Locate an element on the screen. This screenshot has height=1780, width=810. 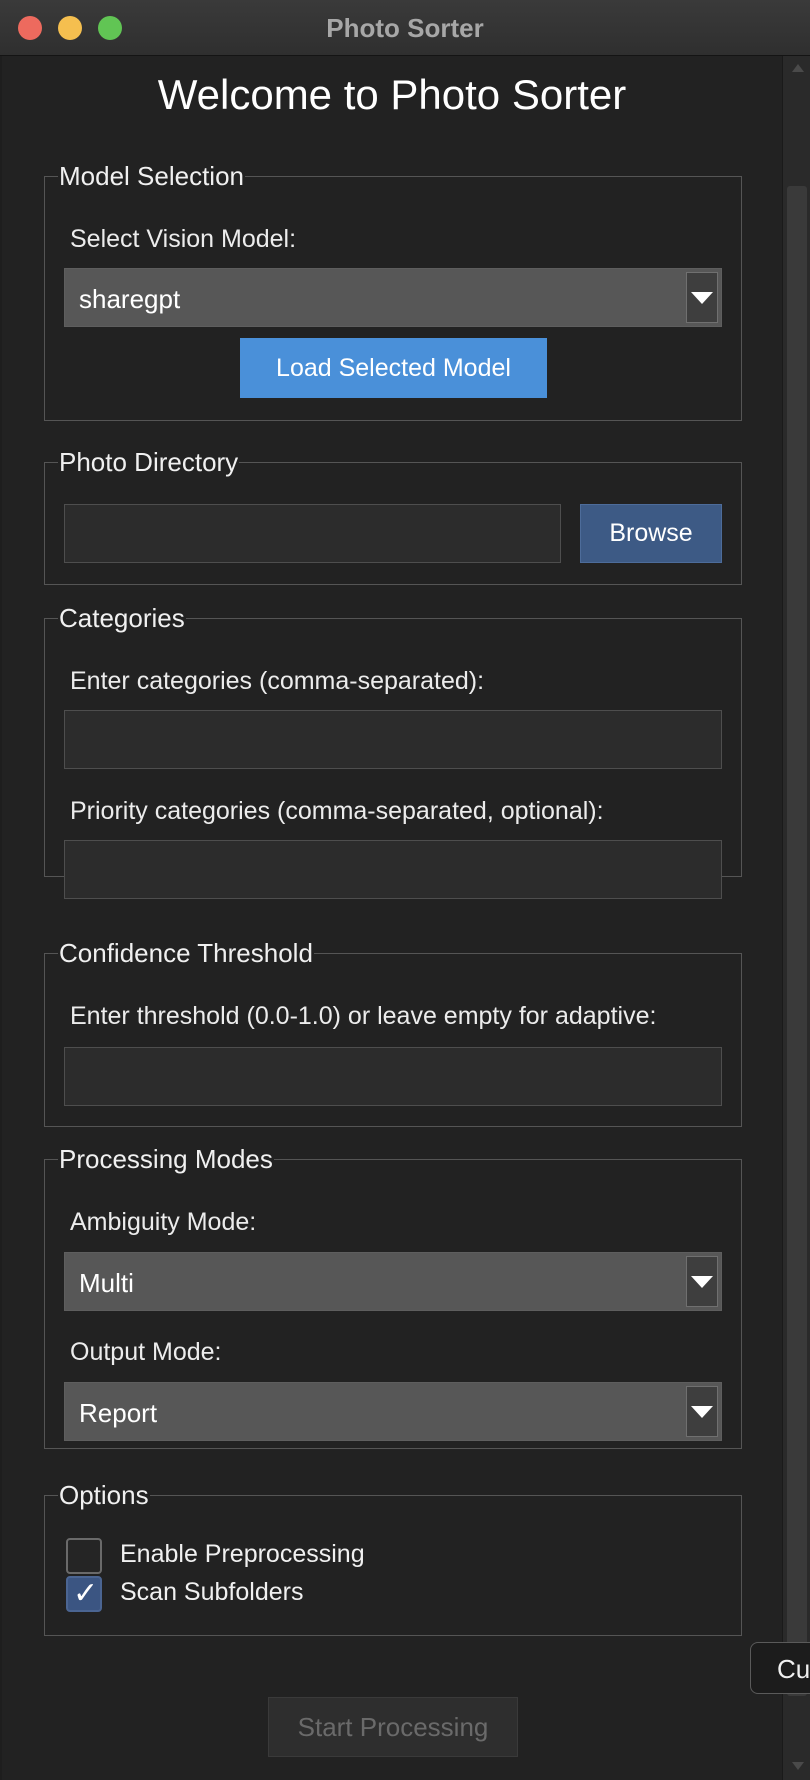
load-selected-model-button: Load Selected Model is located at coordinates (393, 368).